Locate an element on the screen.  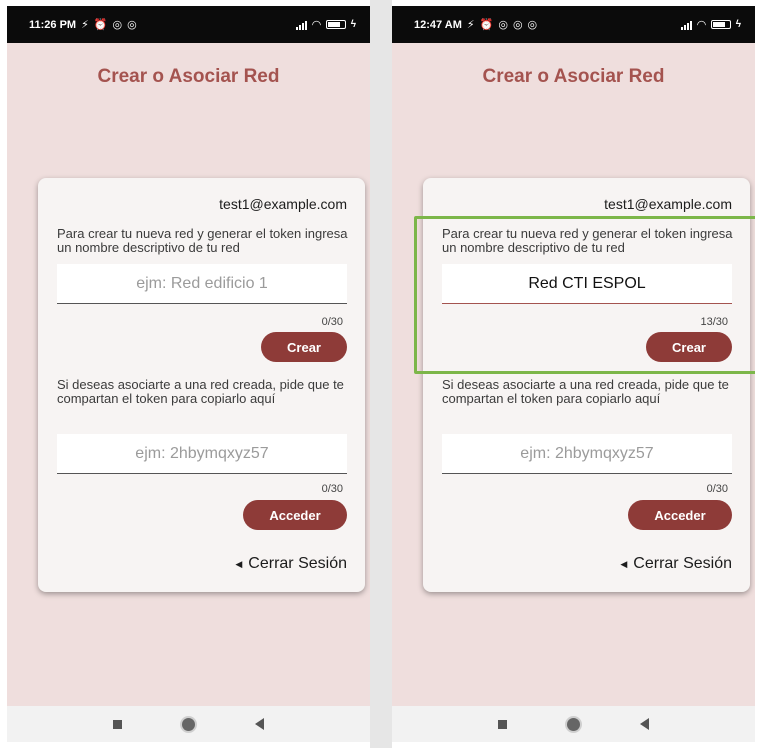
create-button: Crear is located at coordinates (304, 347).